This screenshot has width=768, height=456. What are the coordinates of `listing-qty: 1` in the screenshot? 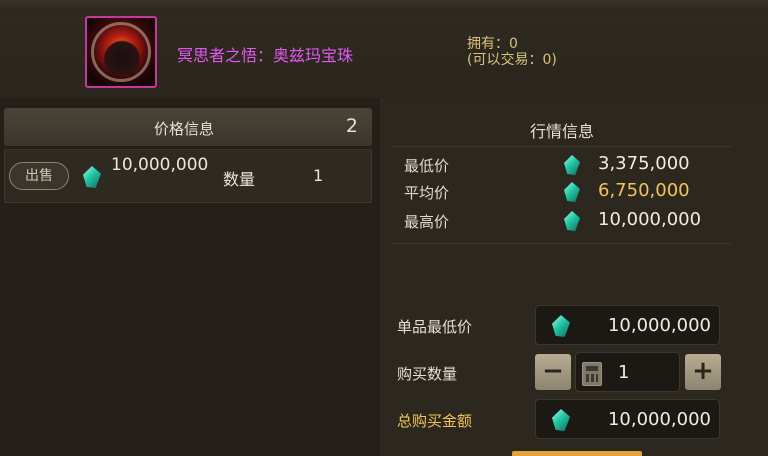 It's located at (318, 175).